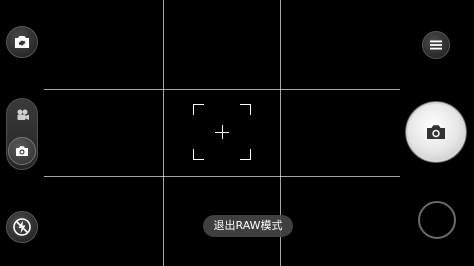  I want to click on focus-corner-top-left, so click(198, 109).